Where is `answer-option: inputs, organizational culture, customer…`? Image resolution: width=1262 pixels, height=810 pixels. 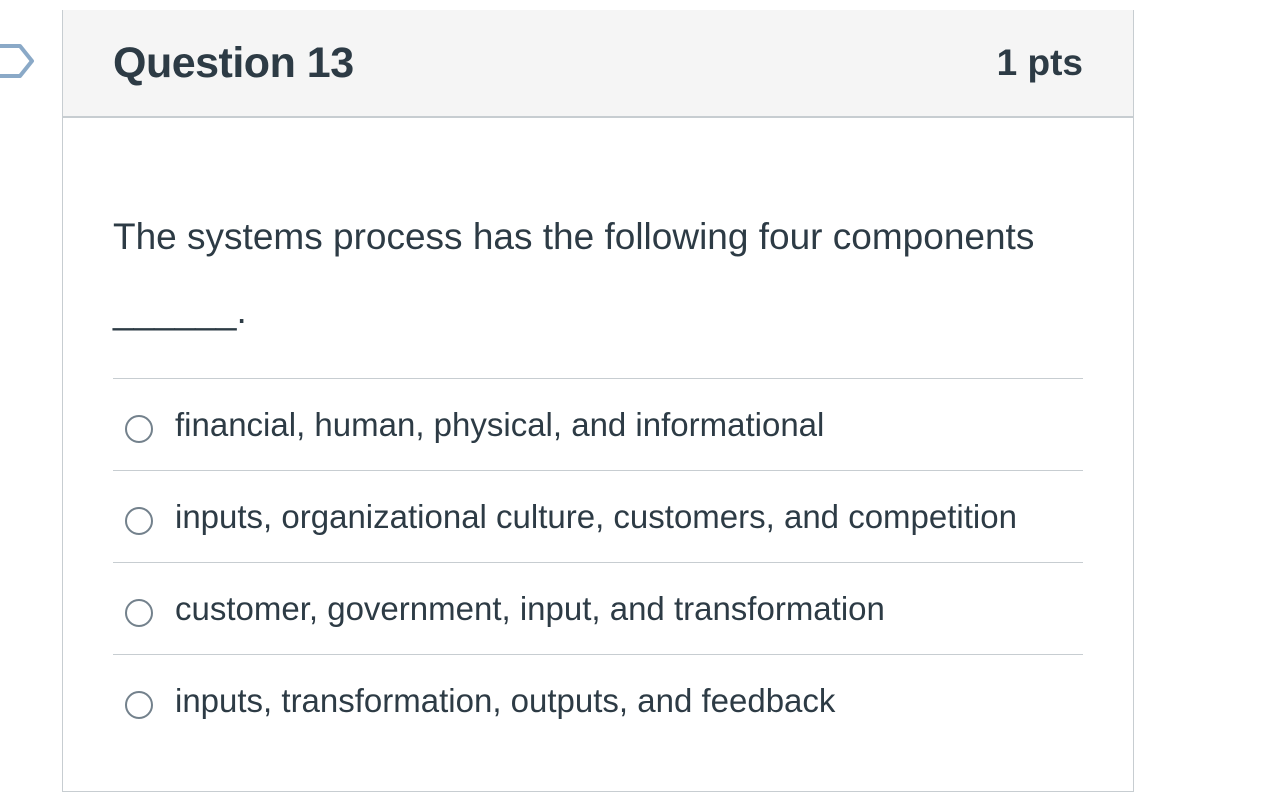
answer-option: inputs, organizational culture, customer… is located at coordinates (598, 517).